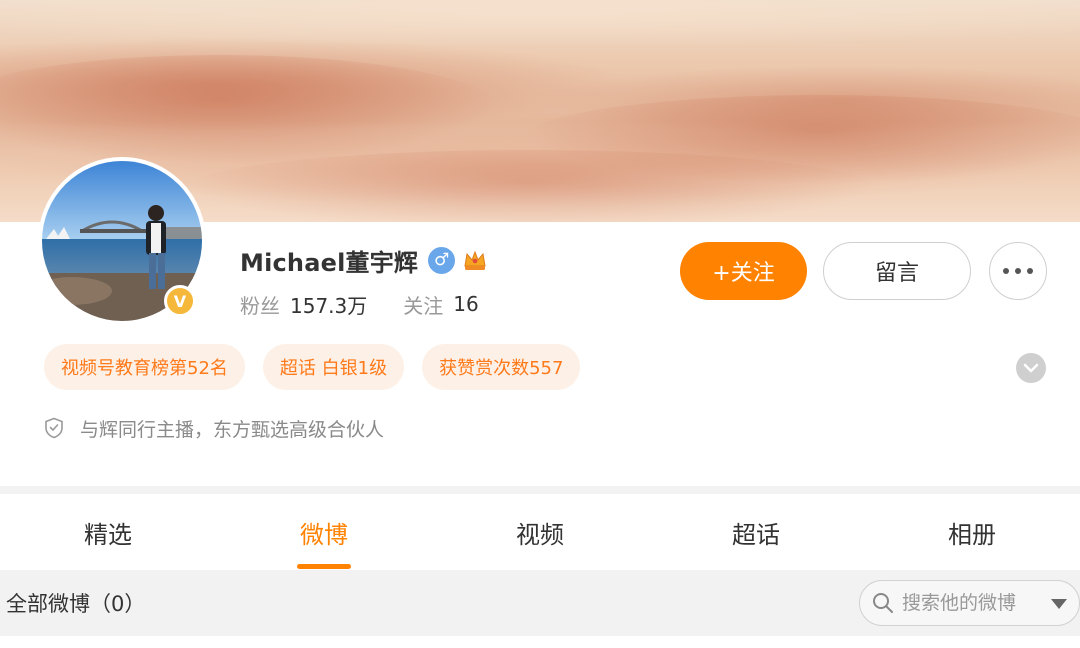  What do you see at coordinates (465, 304) in the screenshot?
I see `following-count: 16` at bounding box center [465, 304].